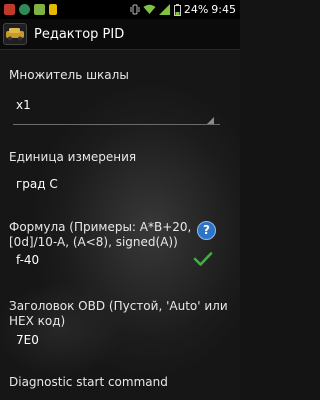 The width and height of the screenshot is (320, 400). Describe the element at coordinates (24, 9) in the screenshot. I see `notification-shield-icon` at that location.